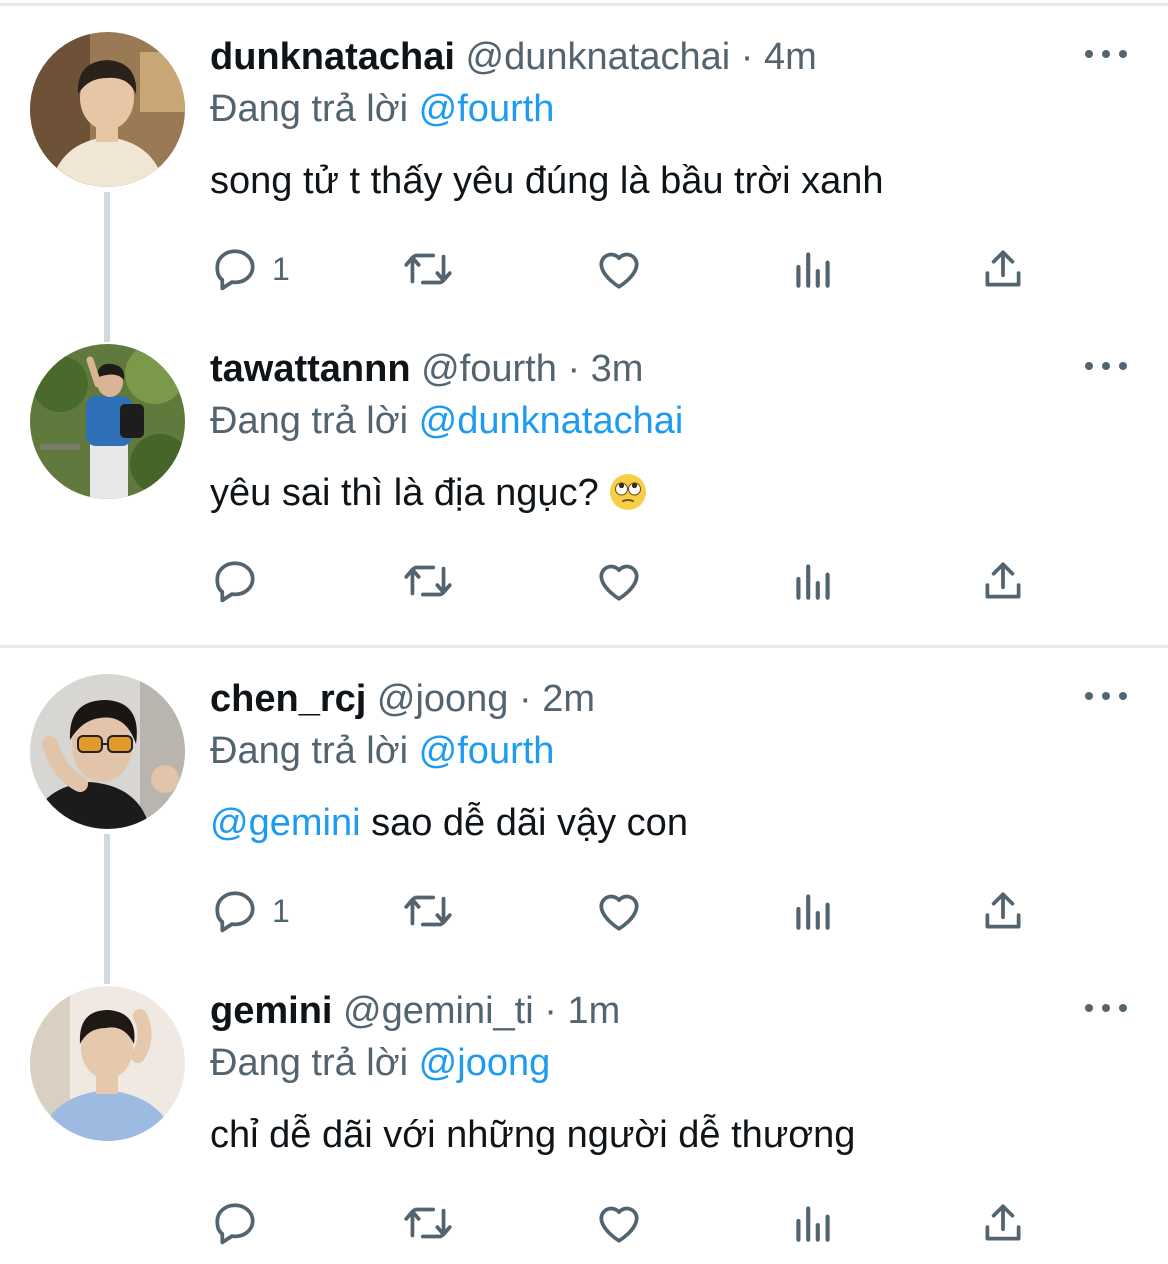 Image resolution: width=1168 pixels, height=1264 pixels. I want to click on tweet-text: chỉ dễ dãi với những người dễ thương, so click(533, 1135).